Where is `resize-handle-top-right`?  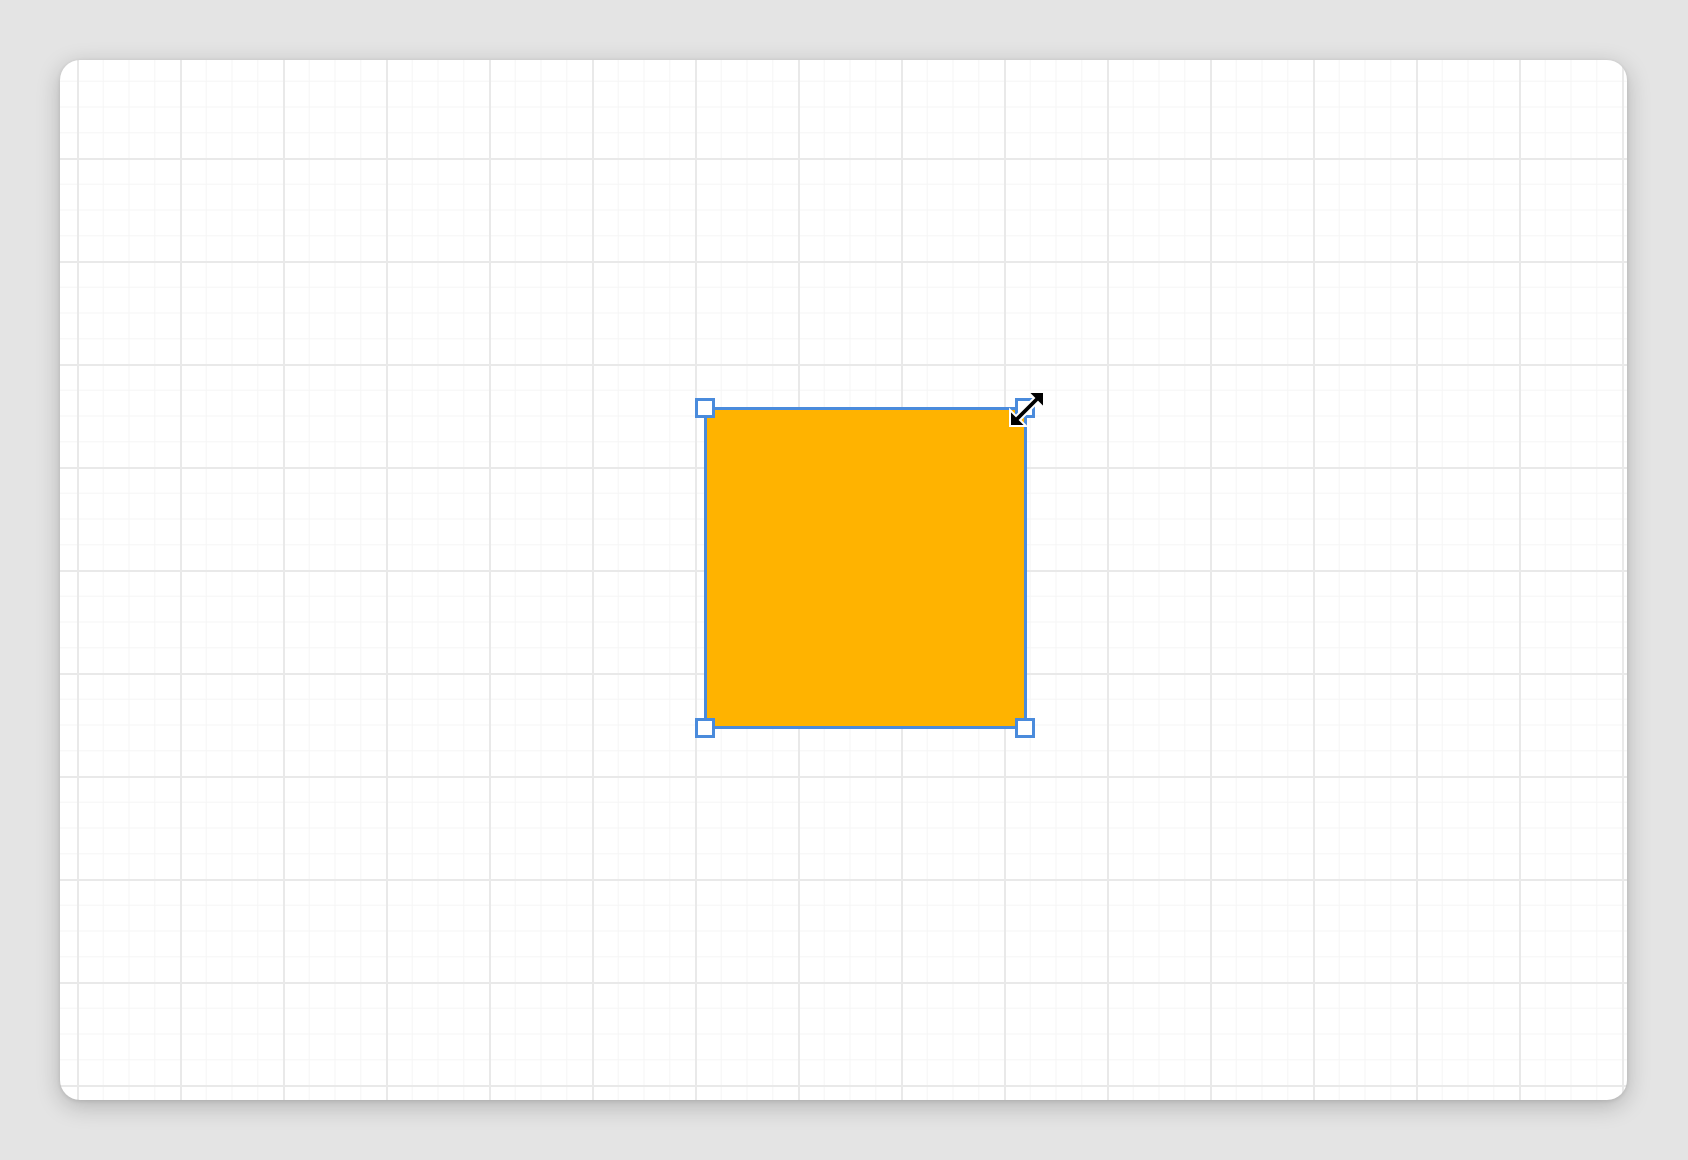
resize-handle-top-right is located at coordinates (1025, 408).